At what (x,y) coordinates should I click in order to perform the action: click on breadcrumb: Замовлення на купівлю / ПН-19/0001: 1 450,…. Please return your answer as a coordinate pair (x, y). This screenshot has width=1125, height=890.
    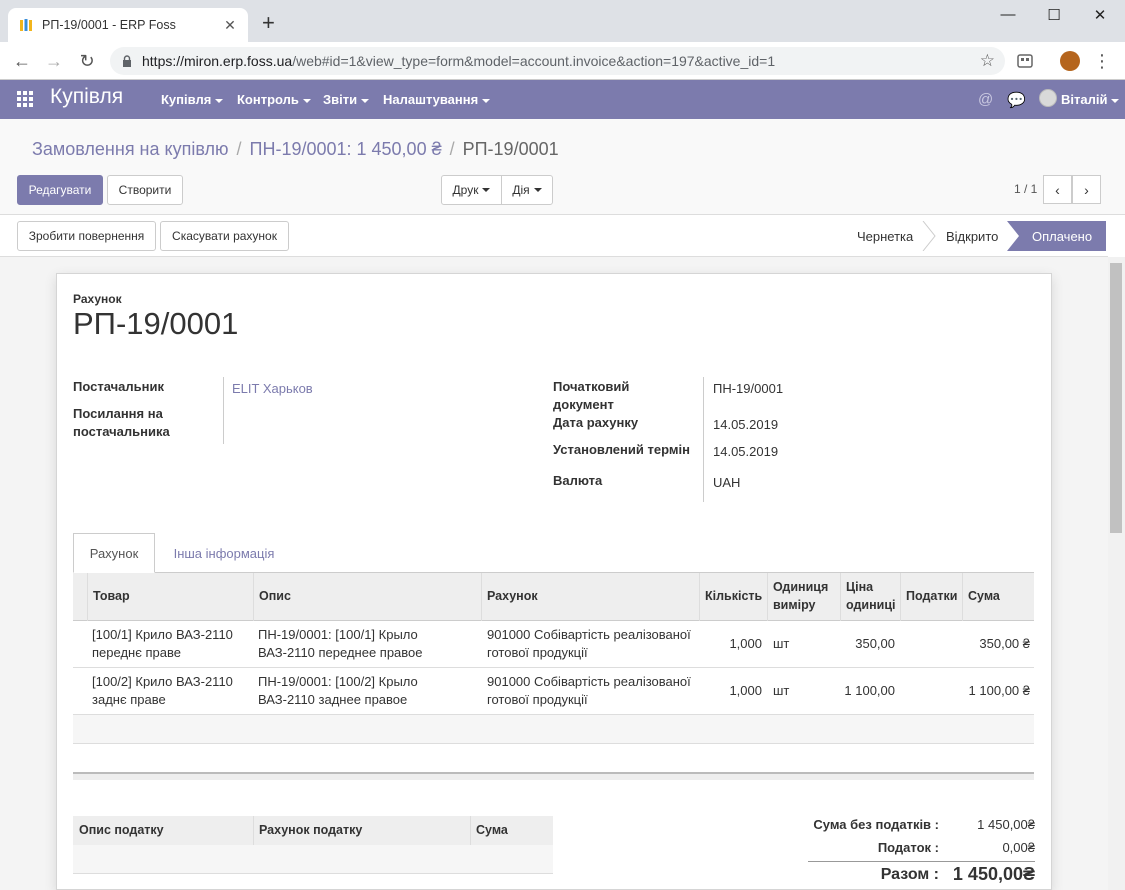
    Looking at the image, I should click on (295, 149).